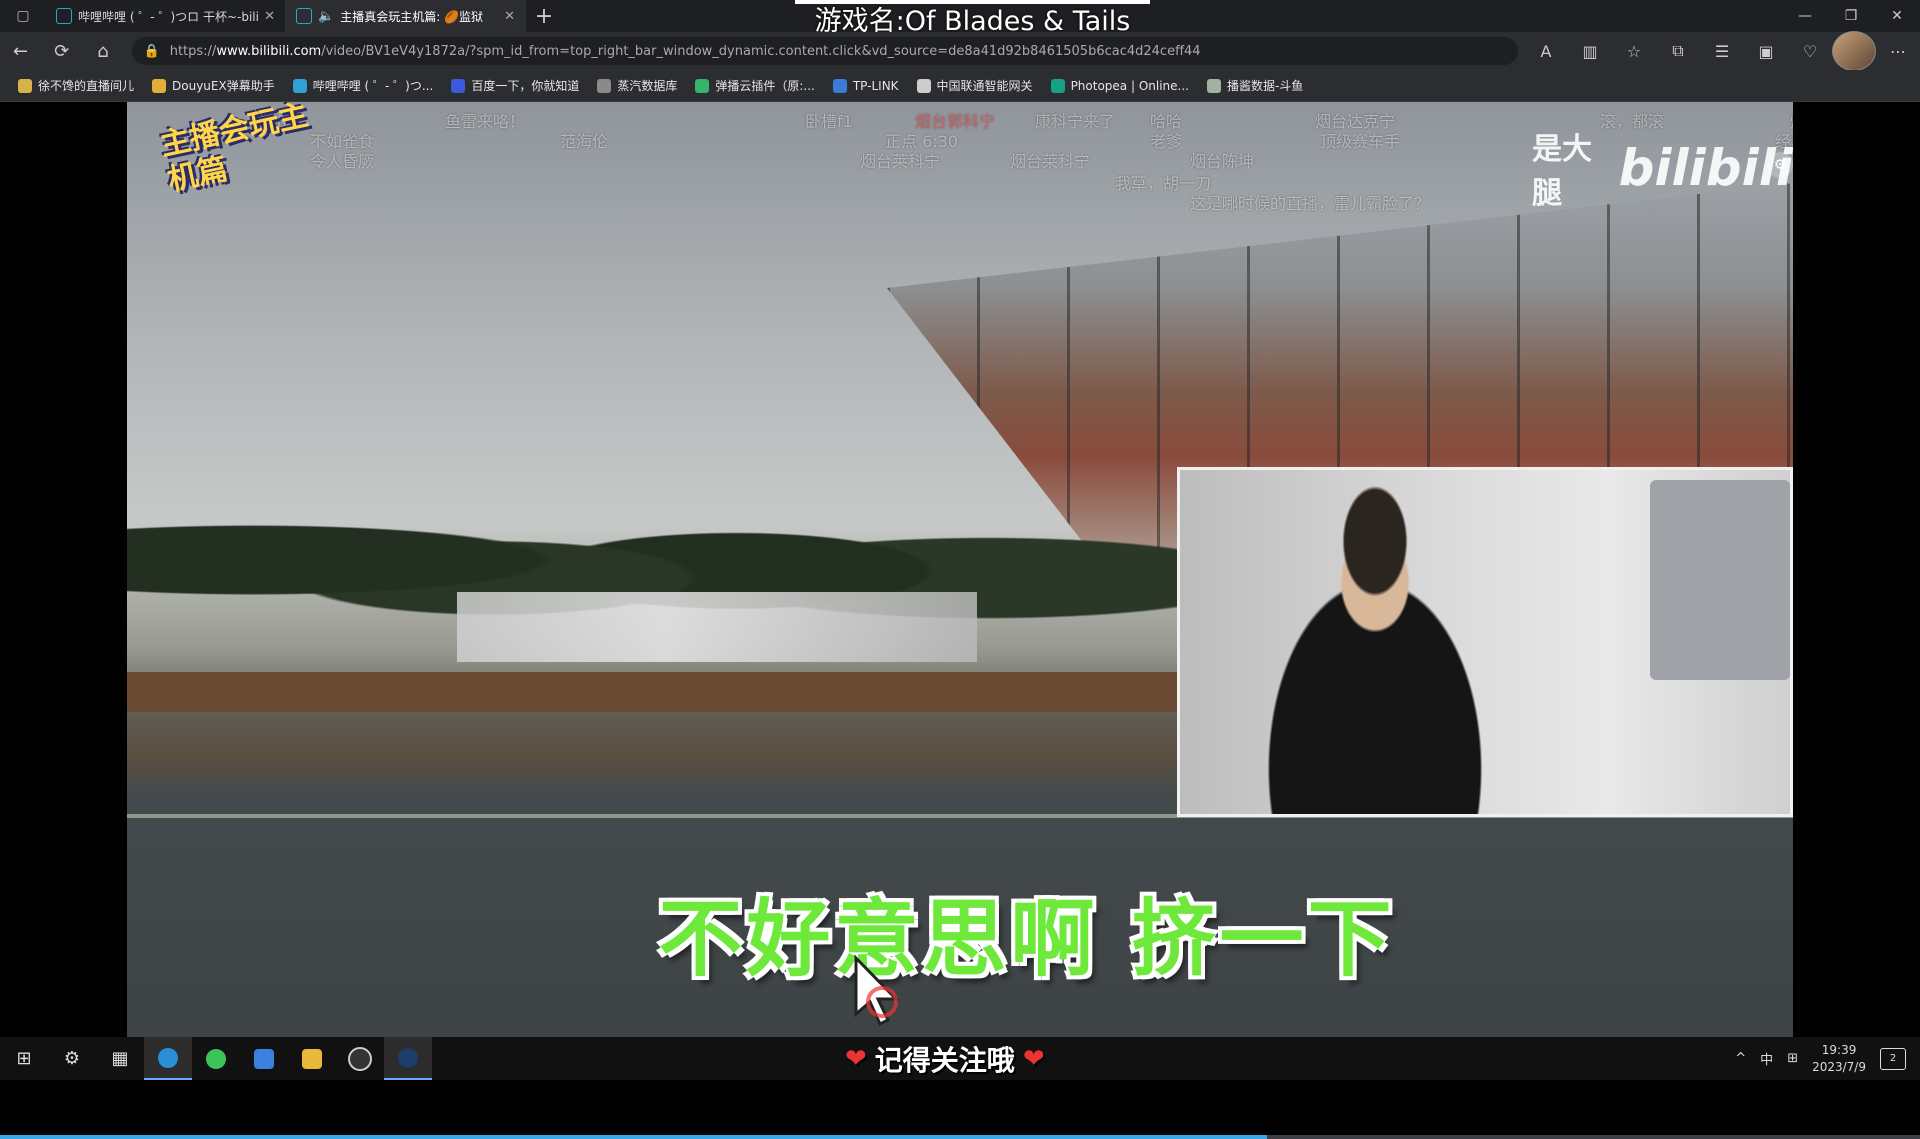 Image resolution: width=1920 pixels, height=1139 pixels. Describe the element at coordinates (86, 86) in the screenshot. I see `bookmark-label: 徐不馋的直播间儿` at that location.